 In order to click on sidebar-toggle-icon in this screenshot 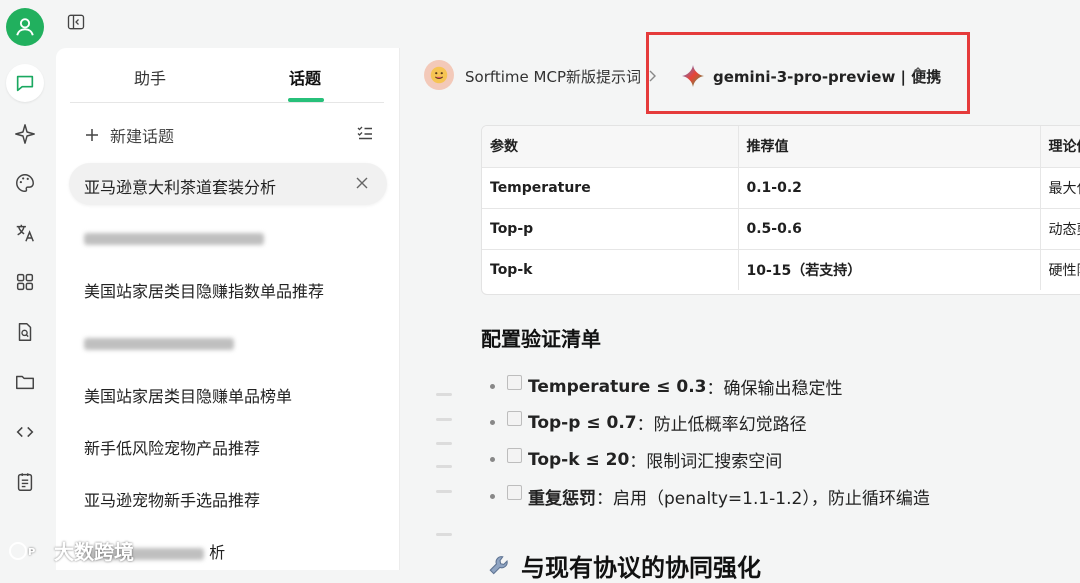, I will do `click(76, 22)`.